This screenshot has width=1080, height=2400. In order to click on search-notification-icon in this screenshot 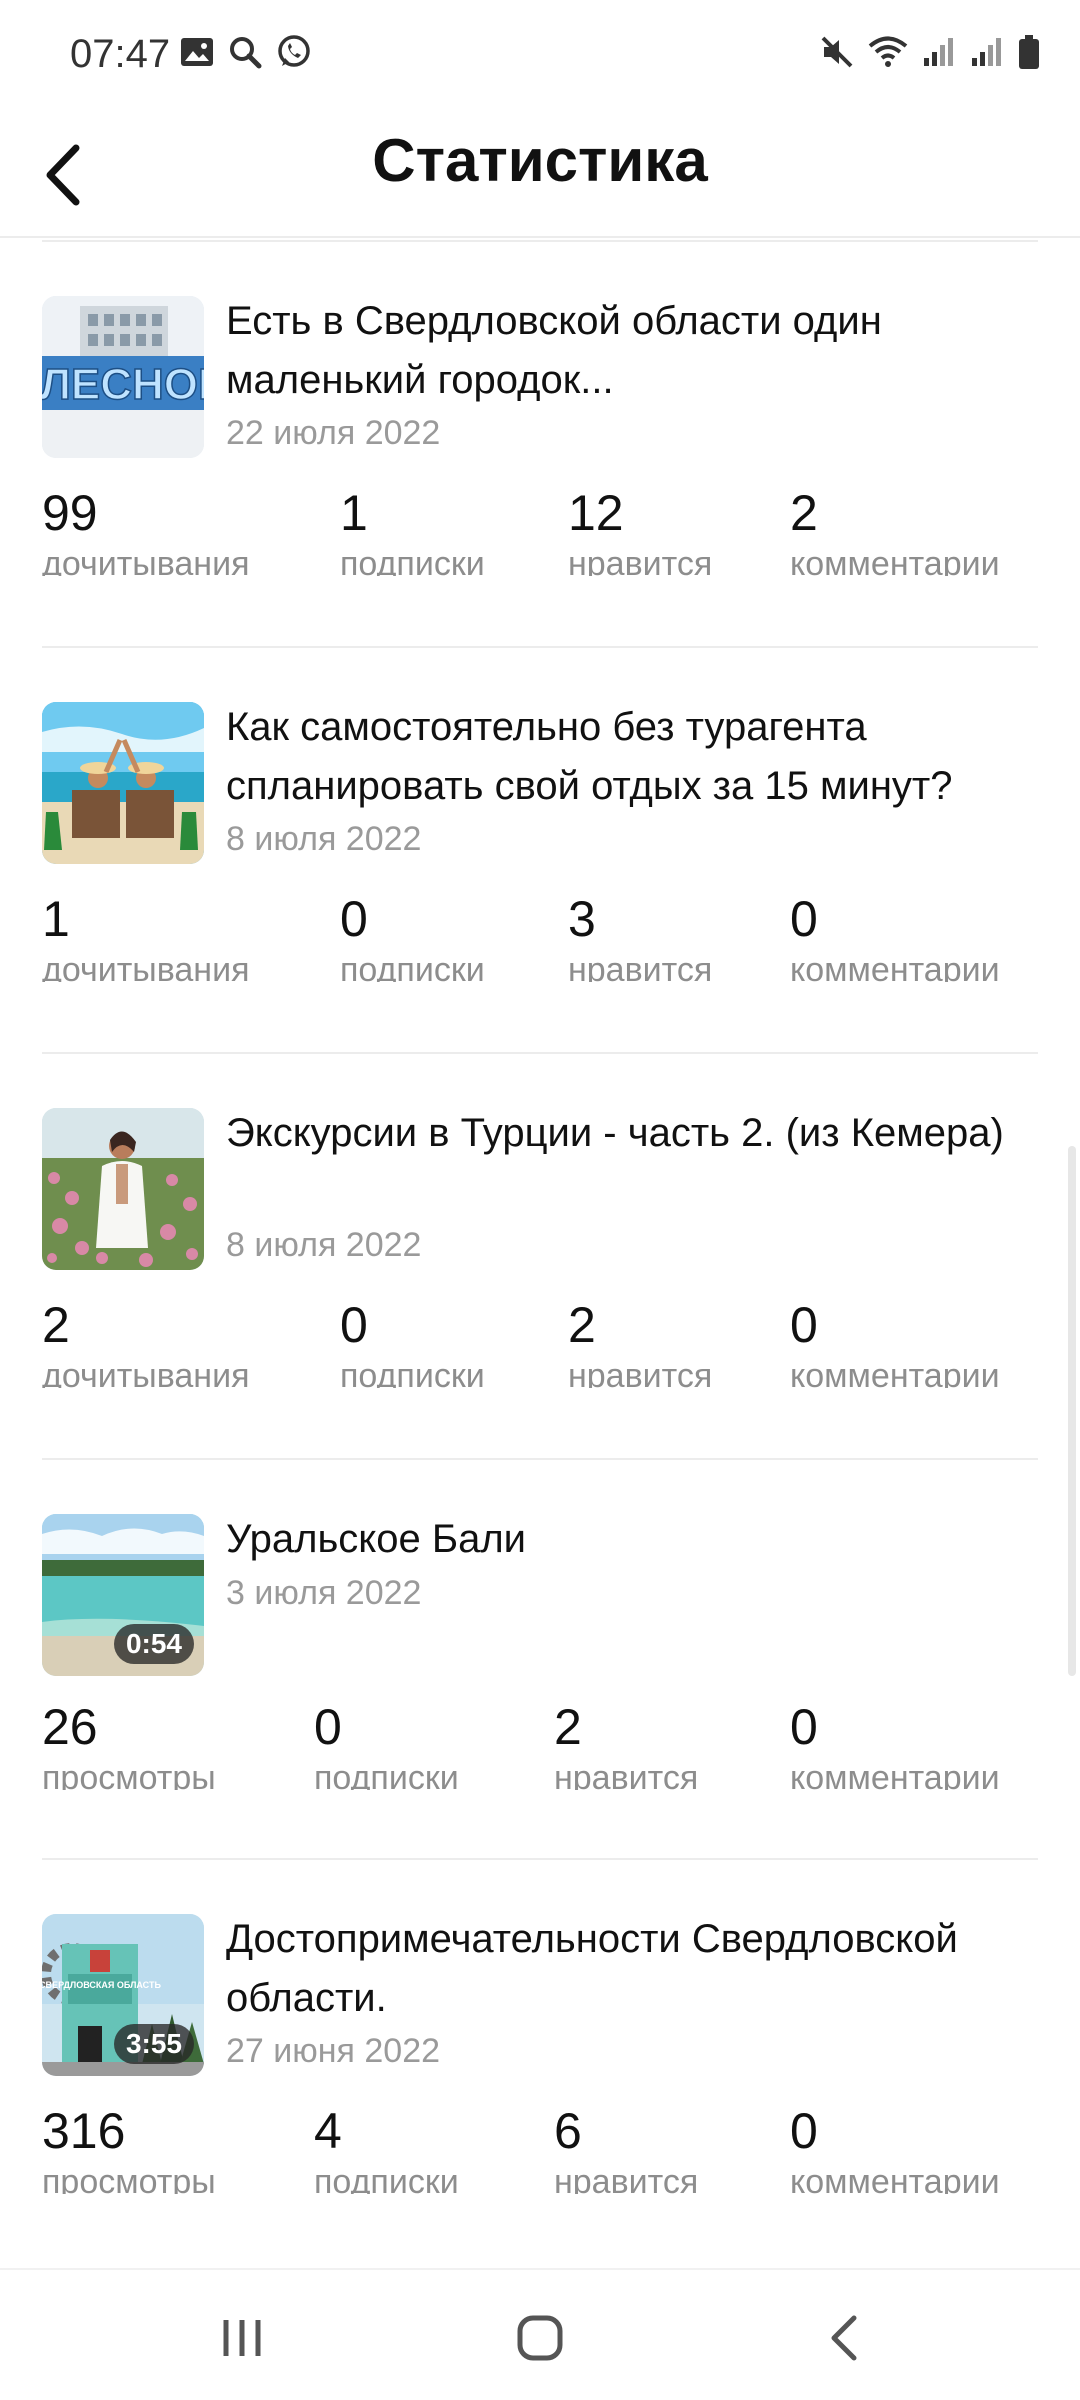, I will do `click(245, 52)`.